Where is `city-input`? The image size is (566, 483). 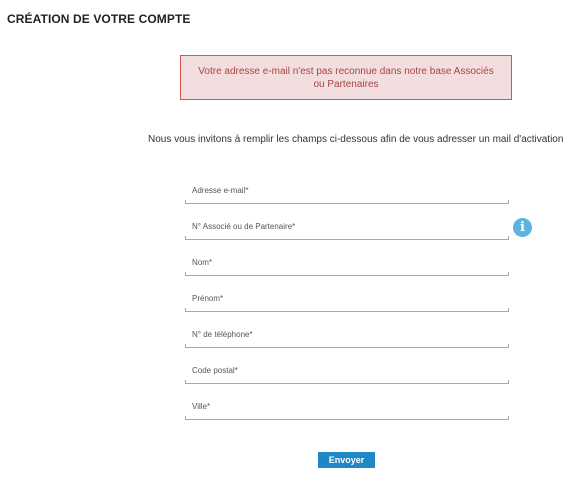 city-input is located at coordinates (347, 410).